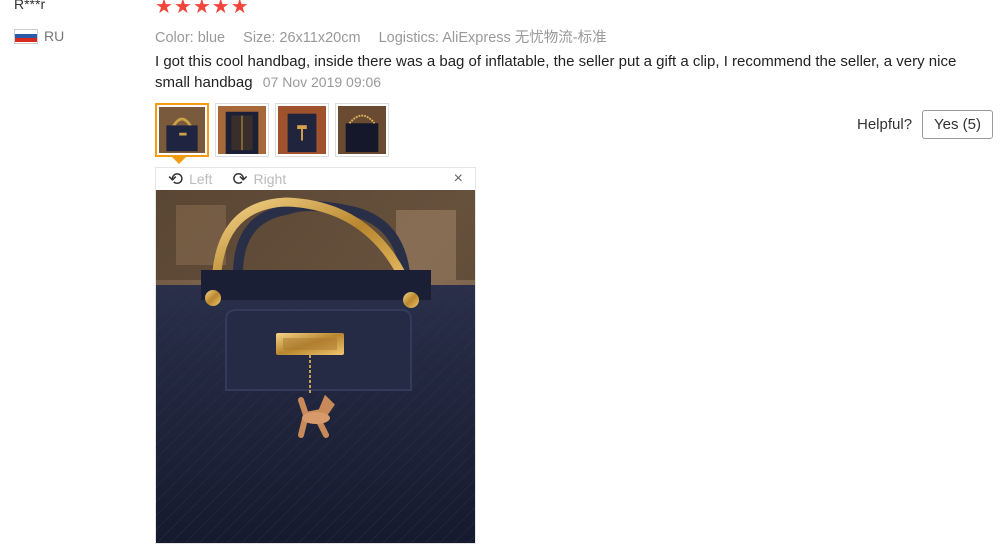  Describe the element at coordinates (492, 38) in the screenshot. I see `logistics-attribute: Logistics: AliExpress 无忧物流-标准` at that location.